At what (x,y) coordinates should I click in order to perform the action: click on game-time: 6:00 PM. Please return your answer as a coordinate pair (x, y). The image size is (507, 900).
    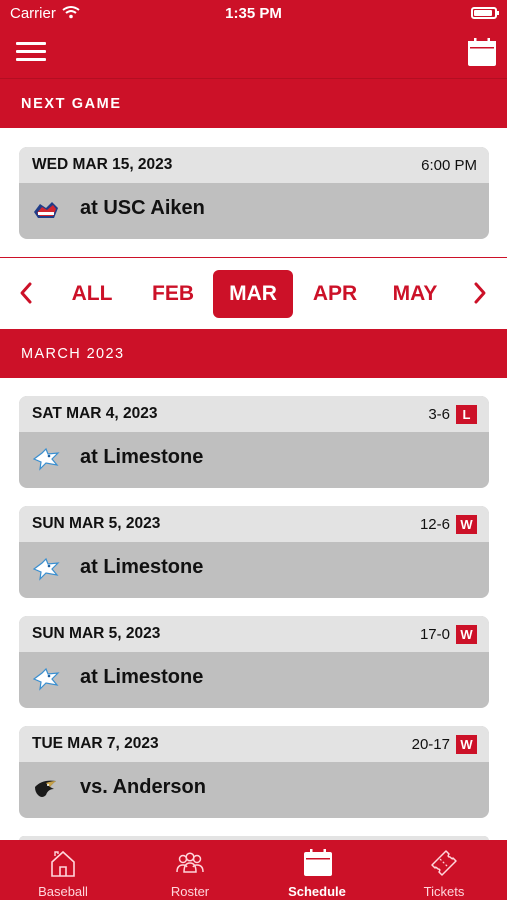
    Looking at the image, I should click on (449, 165).